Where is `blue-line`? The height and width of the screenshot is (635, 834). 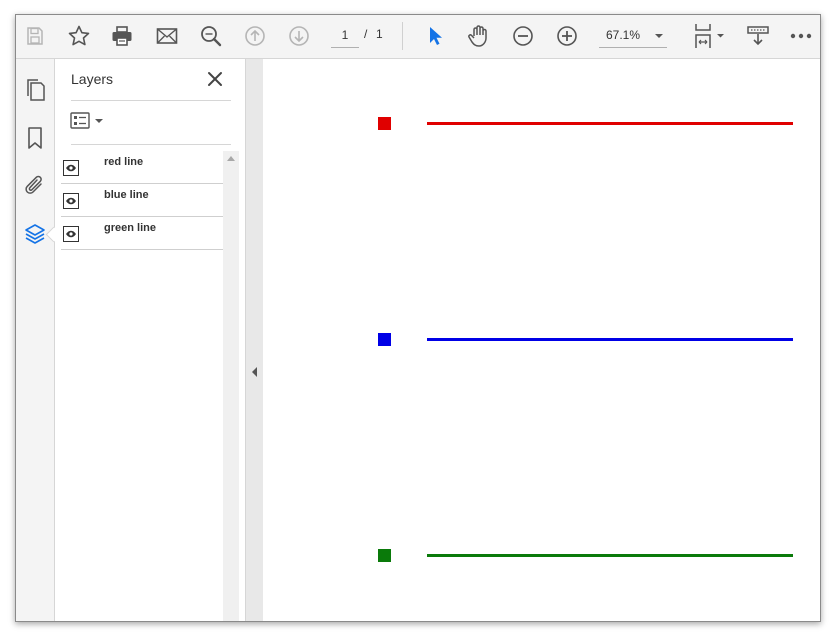
blue-line is located at coordinates (610, 339).